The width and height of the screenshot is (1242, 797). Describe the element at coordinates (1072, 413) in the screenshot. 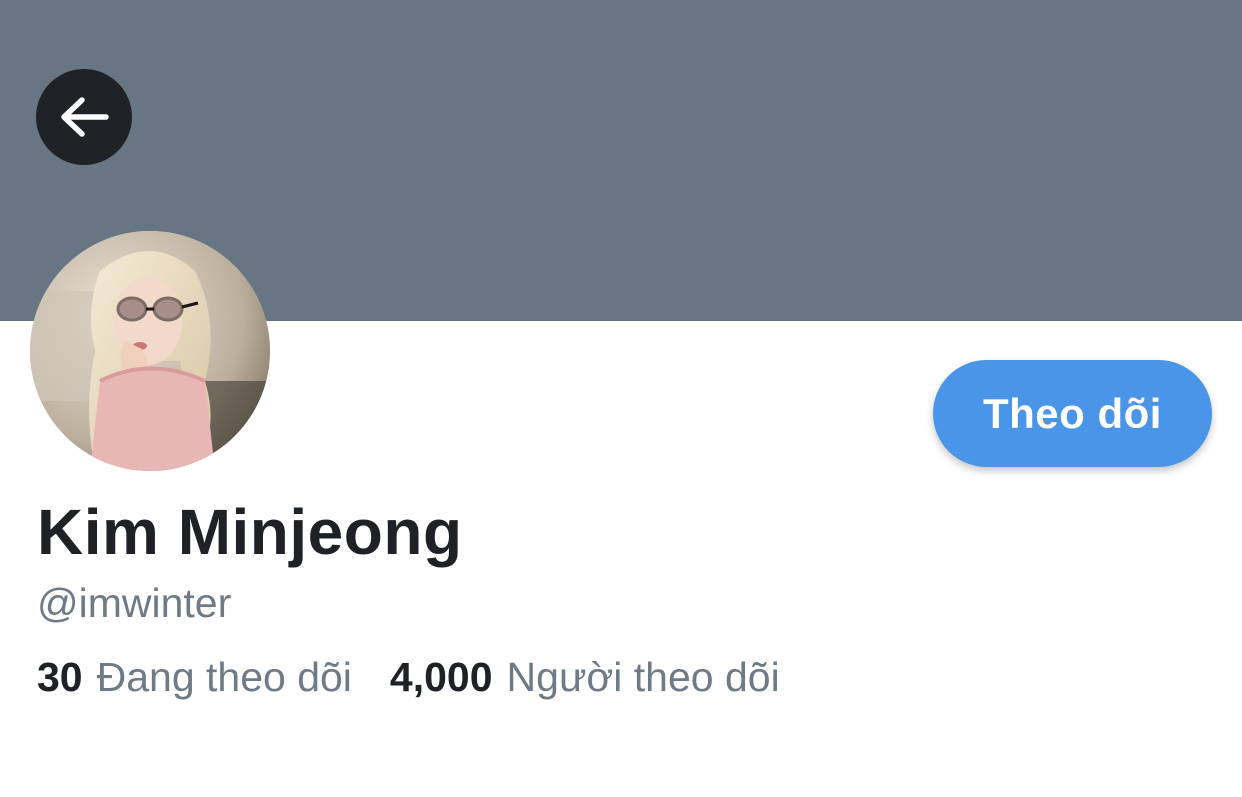

I see `follow-button: Theo dõi` at that location.